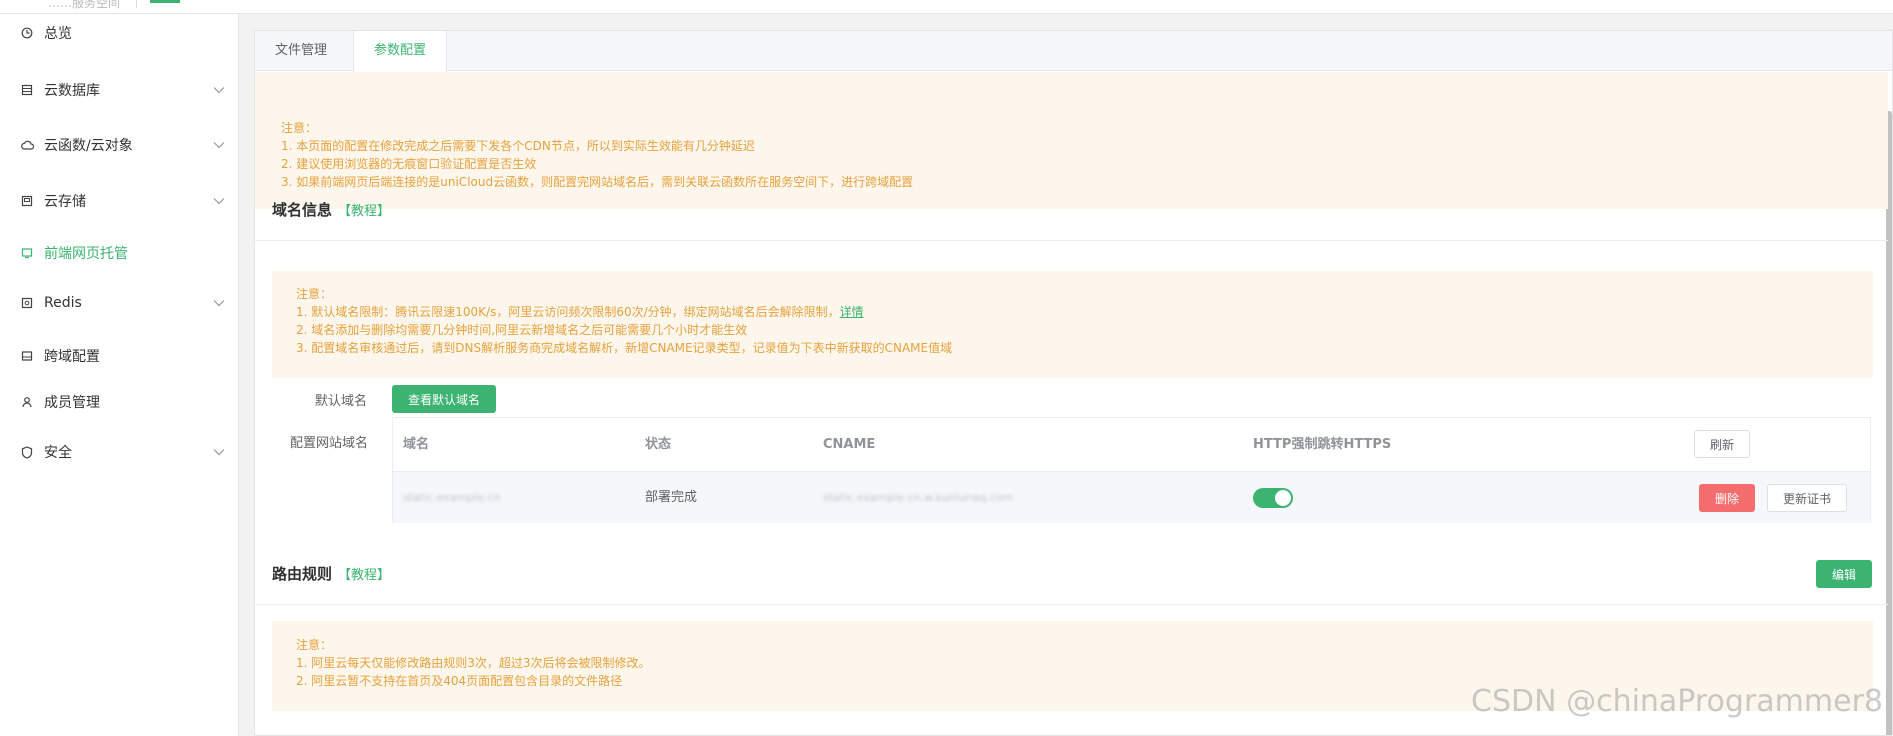  Describe the element at coordinates (301, 51) in the screenshot. I see `tab-file-management: 文件管理` at that location.